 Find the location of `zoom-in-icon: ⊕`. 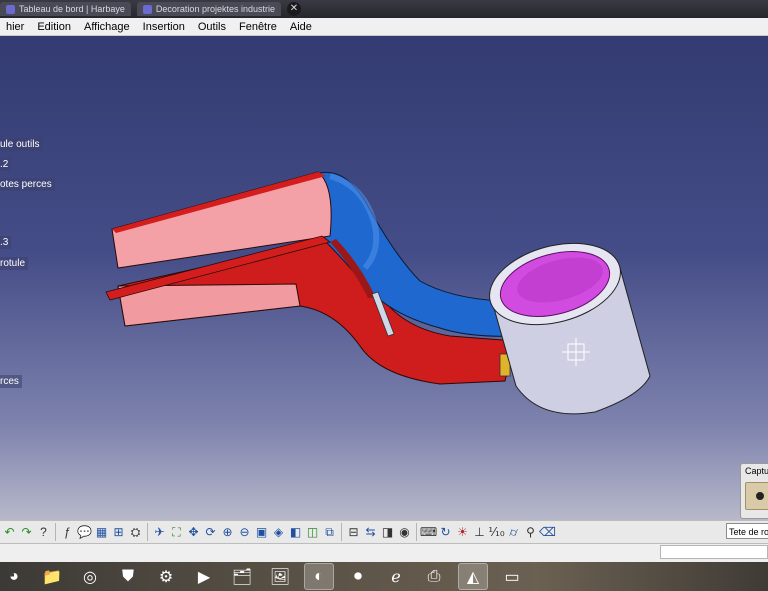

zoom-in-icon: ⊕ is located at coordinates (227, 532).